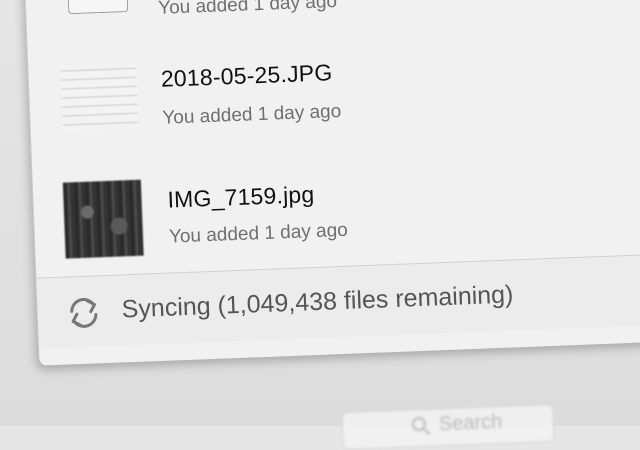 Image resolution: width=640 pixels, height=450 pixels. What do you see at coordinates (246, 75) in the screenshot?
I see `file-name: 2018-05-25.JPG` at bounding box center [246, 75].